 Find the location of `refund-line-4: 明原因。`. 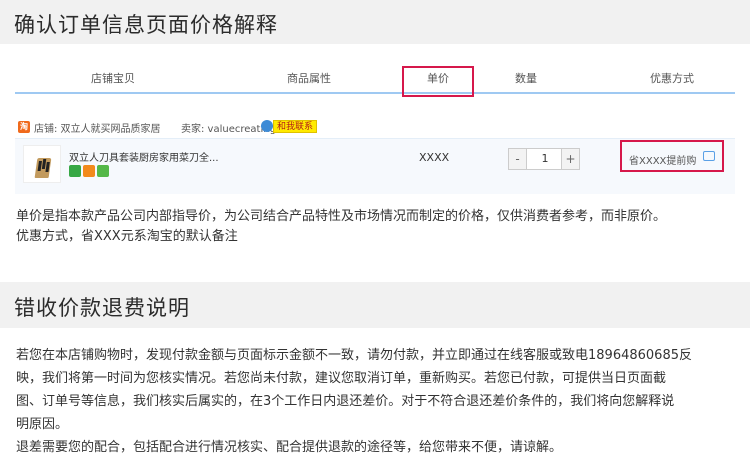

refund-line-4: 明原因。 is located at coordinates (42, 424).